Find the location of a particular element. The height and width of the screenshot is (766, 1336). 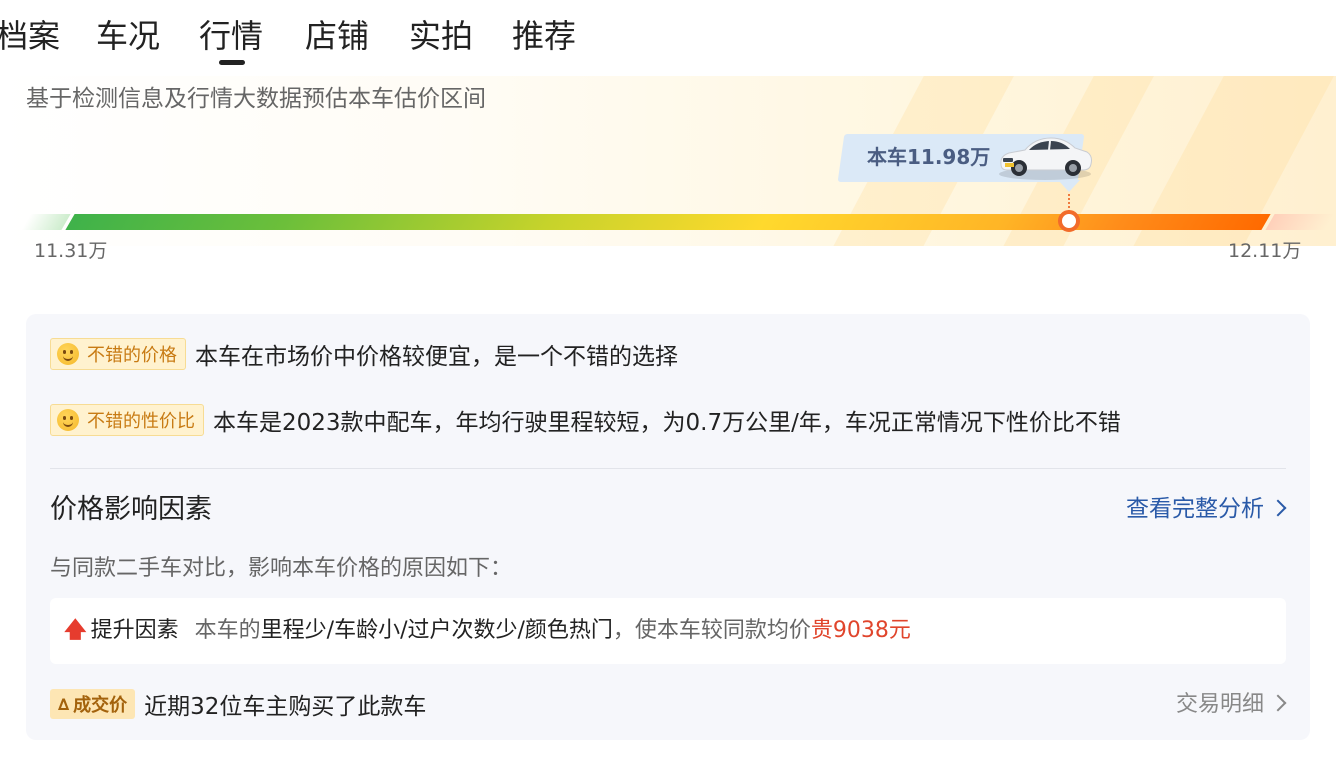

tab-recommend: 推荐 is located at coordinates (544, 36).